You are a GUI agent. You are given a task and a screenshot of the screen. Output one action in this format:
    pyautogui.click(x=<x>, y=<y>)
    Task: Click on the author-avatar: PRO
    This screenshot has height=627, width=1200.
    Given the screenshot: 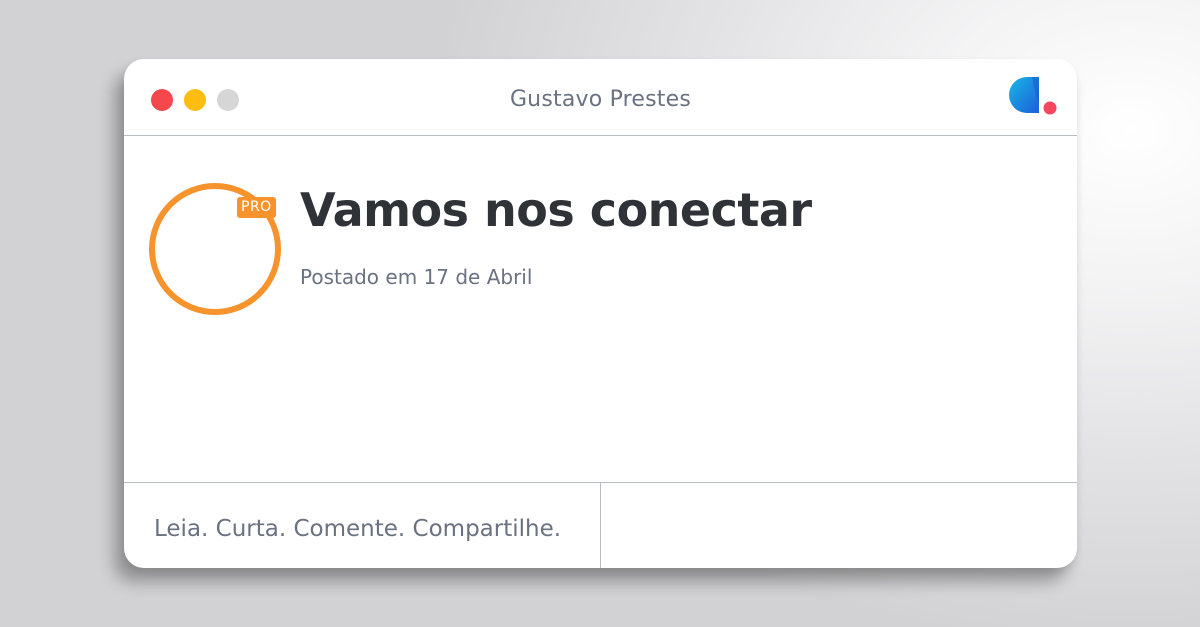 What is the action you would take?
    pyautogui.click(x=215, y=249)
    